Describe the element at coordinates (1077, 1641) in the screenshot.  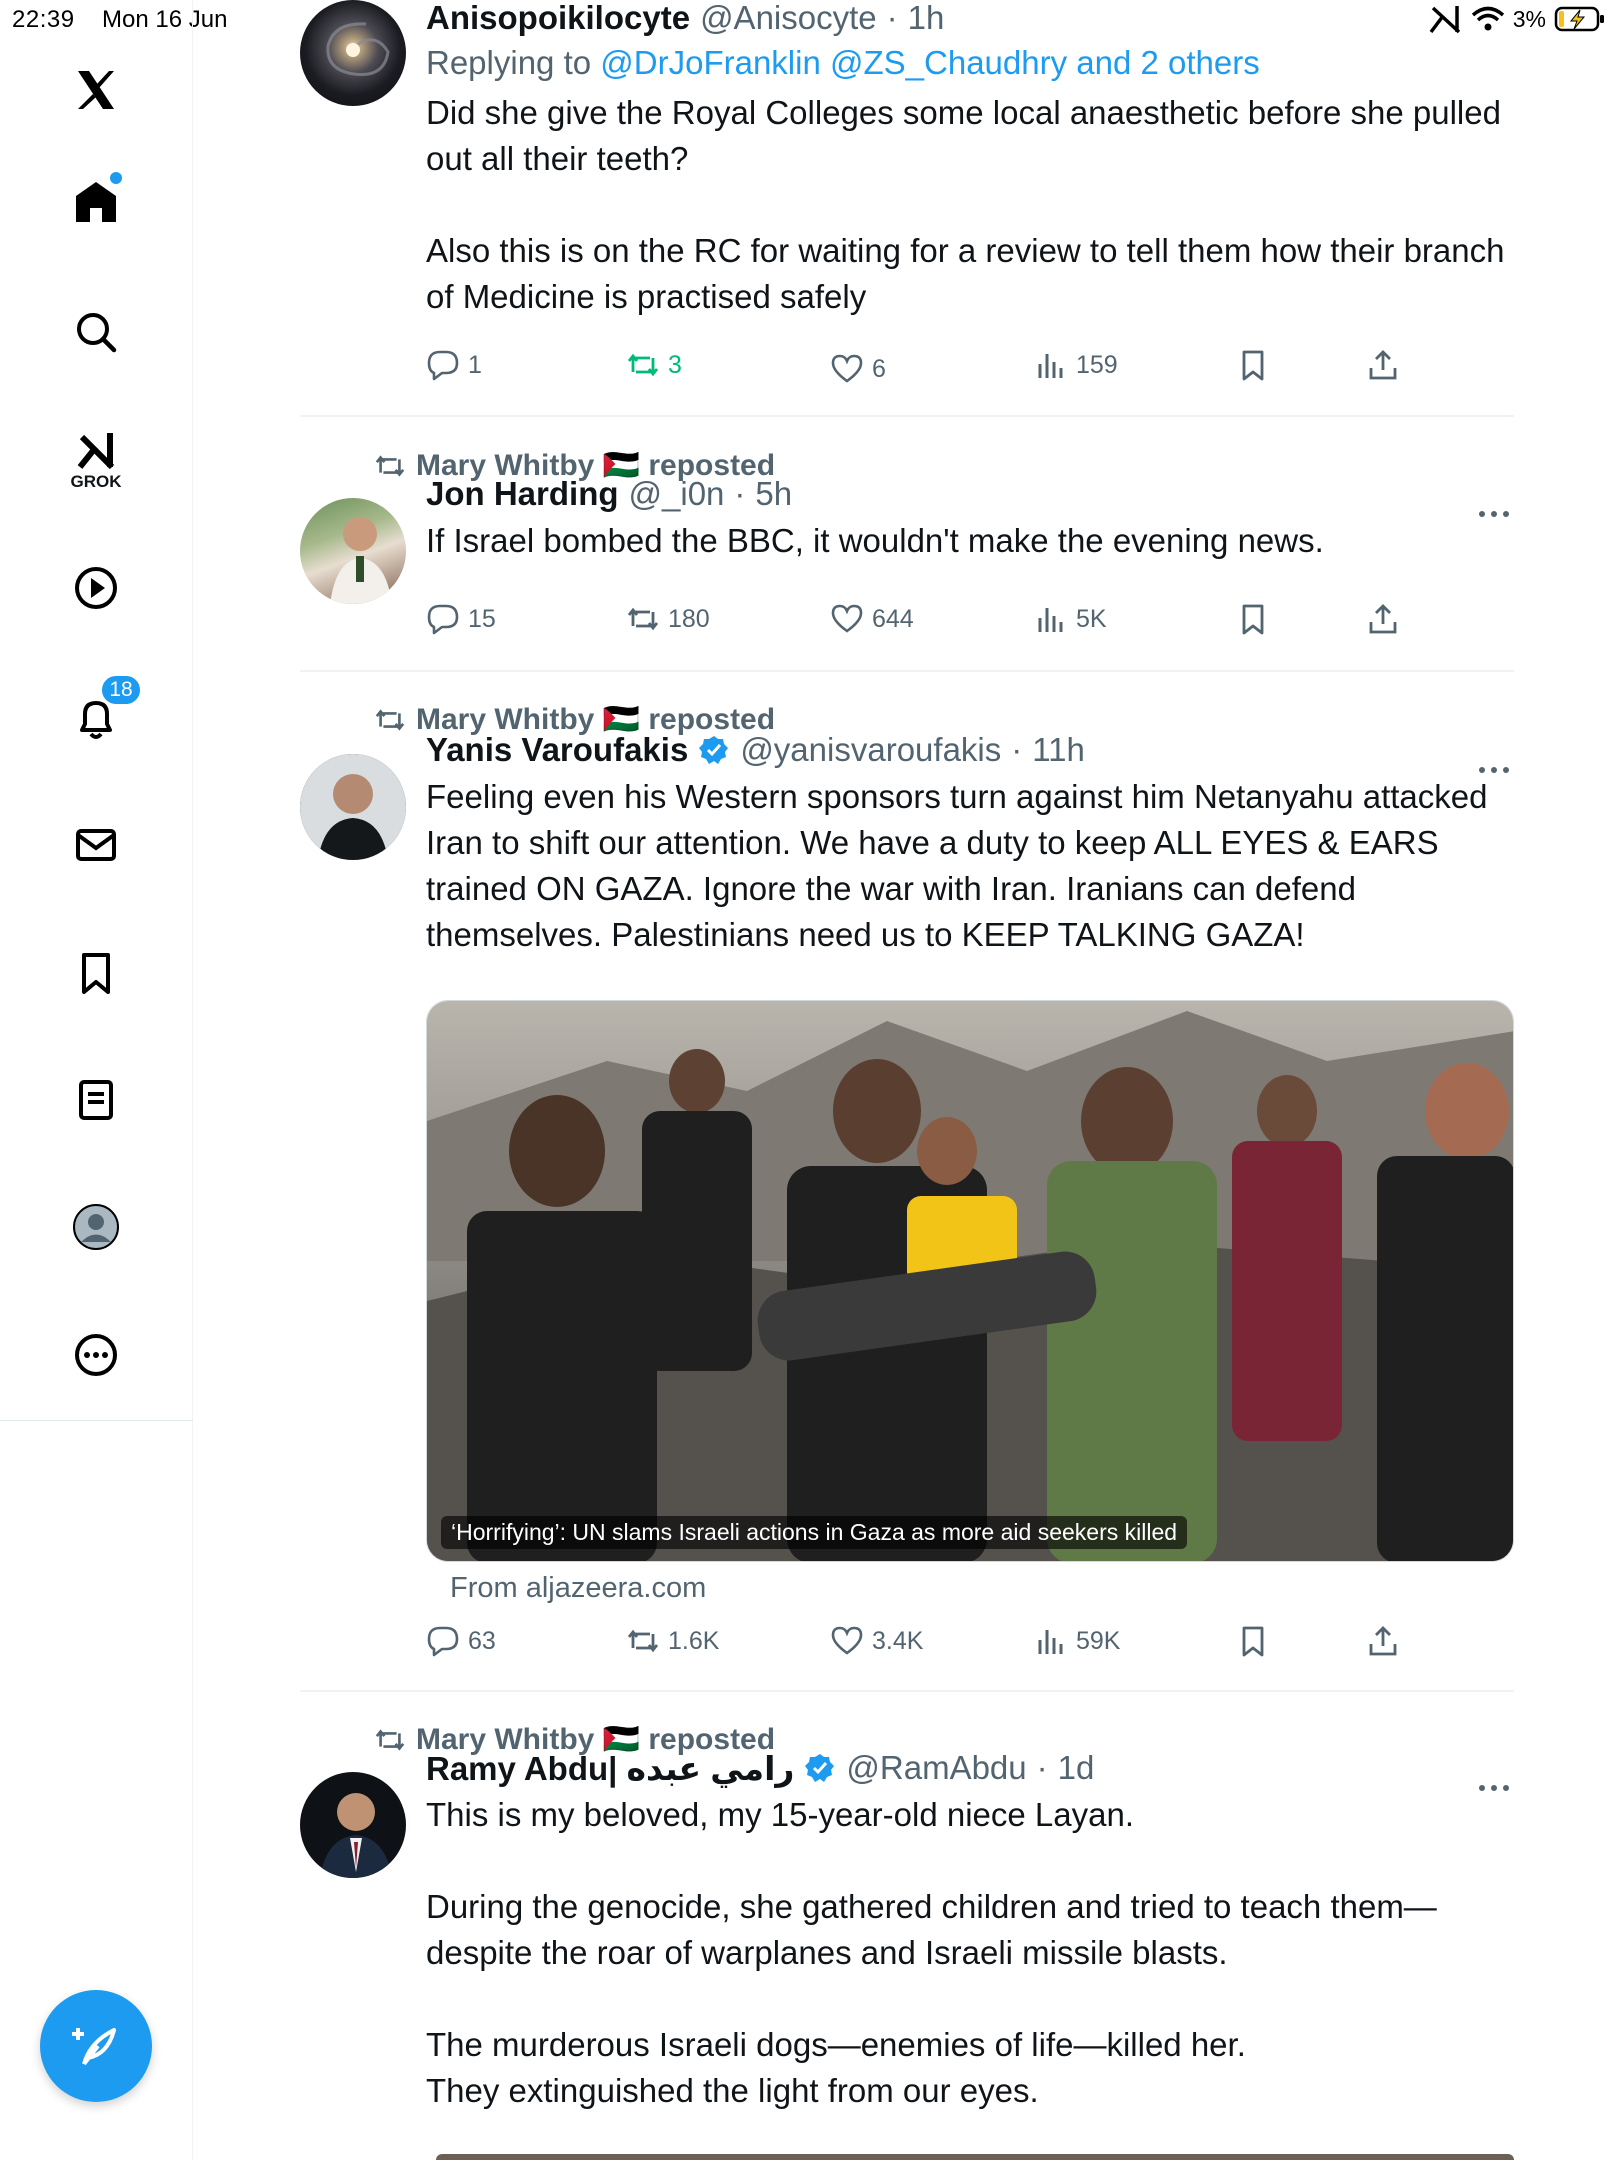
I see `views-button: 59K` at that location.